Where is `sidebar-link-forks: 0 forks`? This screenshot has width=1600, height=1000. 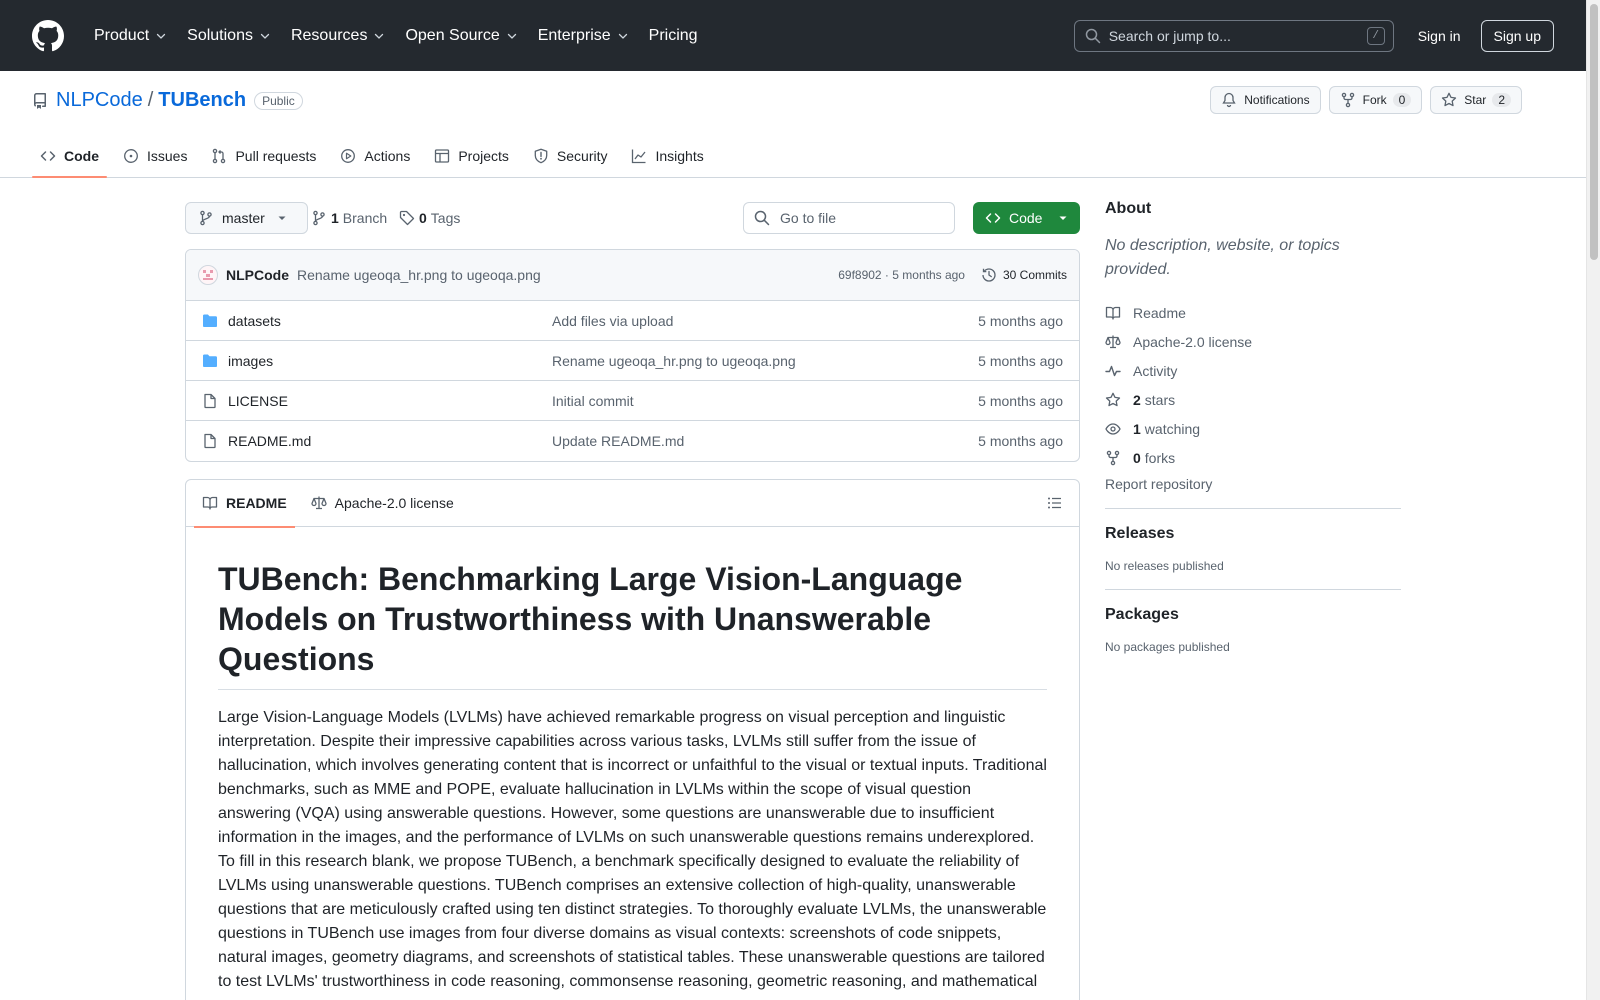
sidebar-link-forks: 0 forks is located at coordinates (1253, 457).